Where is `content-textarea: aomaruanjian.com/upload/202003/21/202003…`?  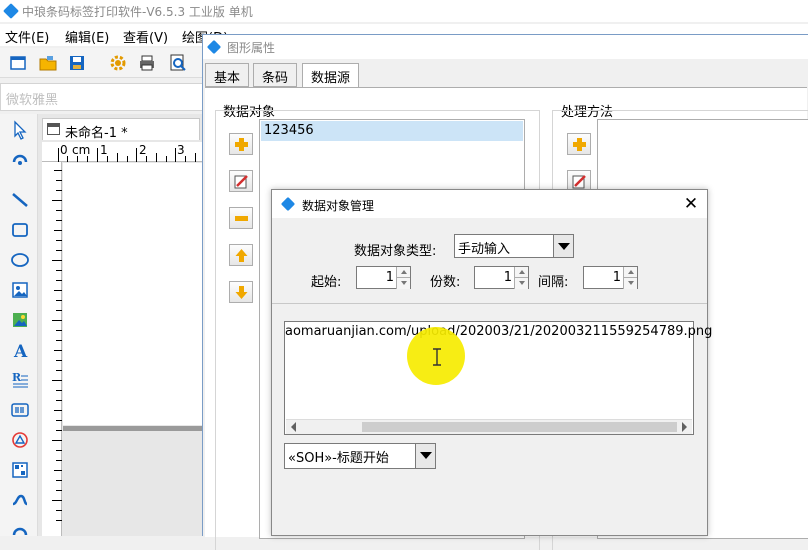
content-textarea: aomaruanjian.com/upload/202003/21/202003… is located at coordinates (498, 378).